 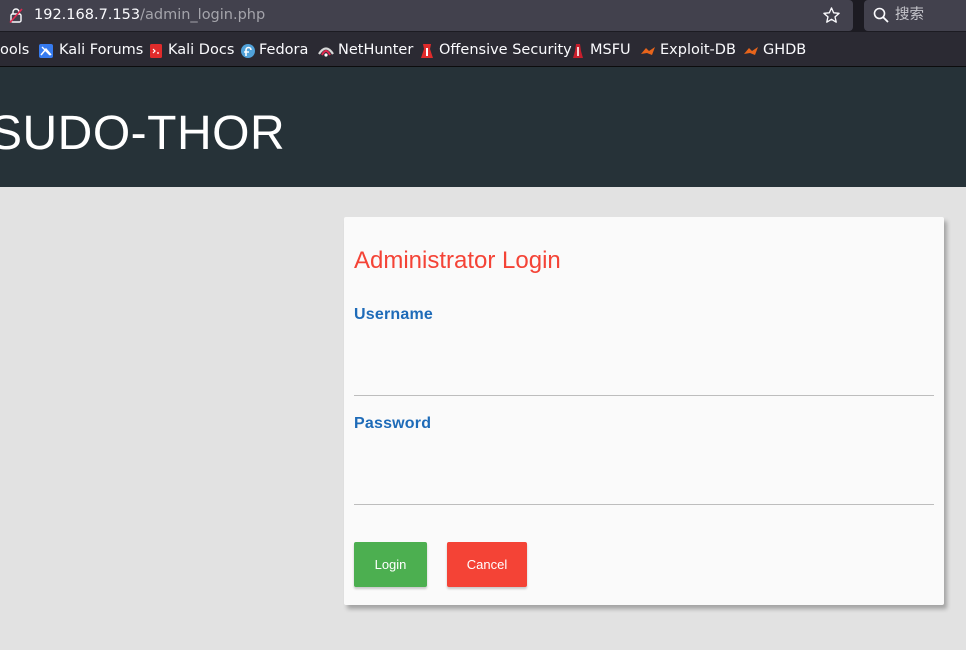 I want to click on address-bar: ▾ 192.168.7.153/admin_login.php, so click(x=426, y=15).